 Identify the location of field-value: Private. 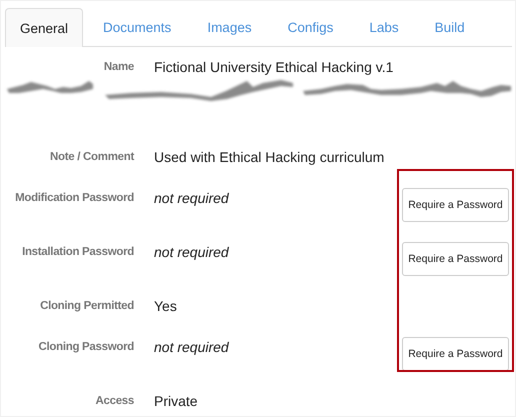
(176, 401).